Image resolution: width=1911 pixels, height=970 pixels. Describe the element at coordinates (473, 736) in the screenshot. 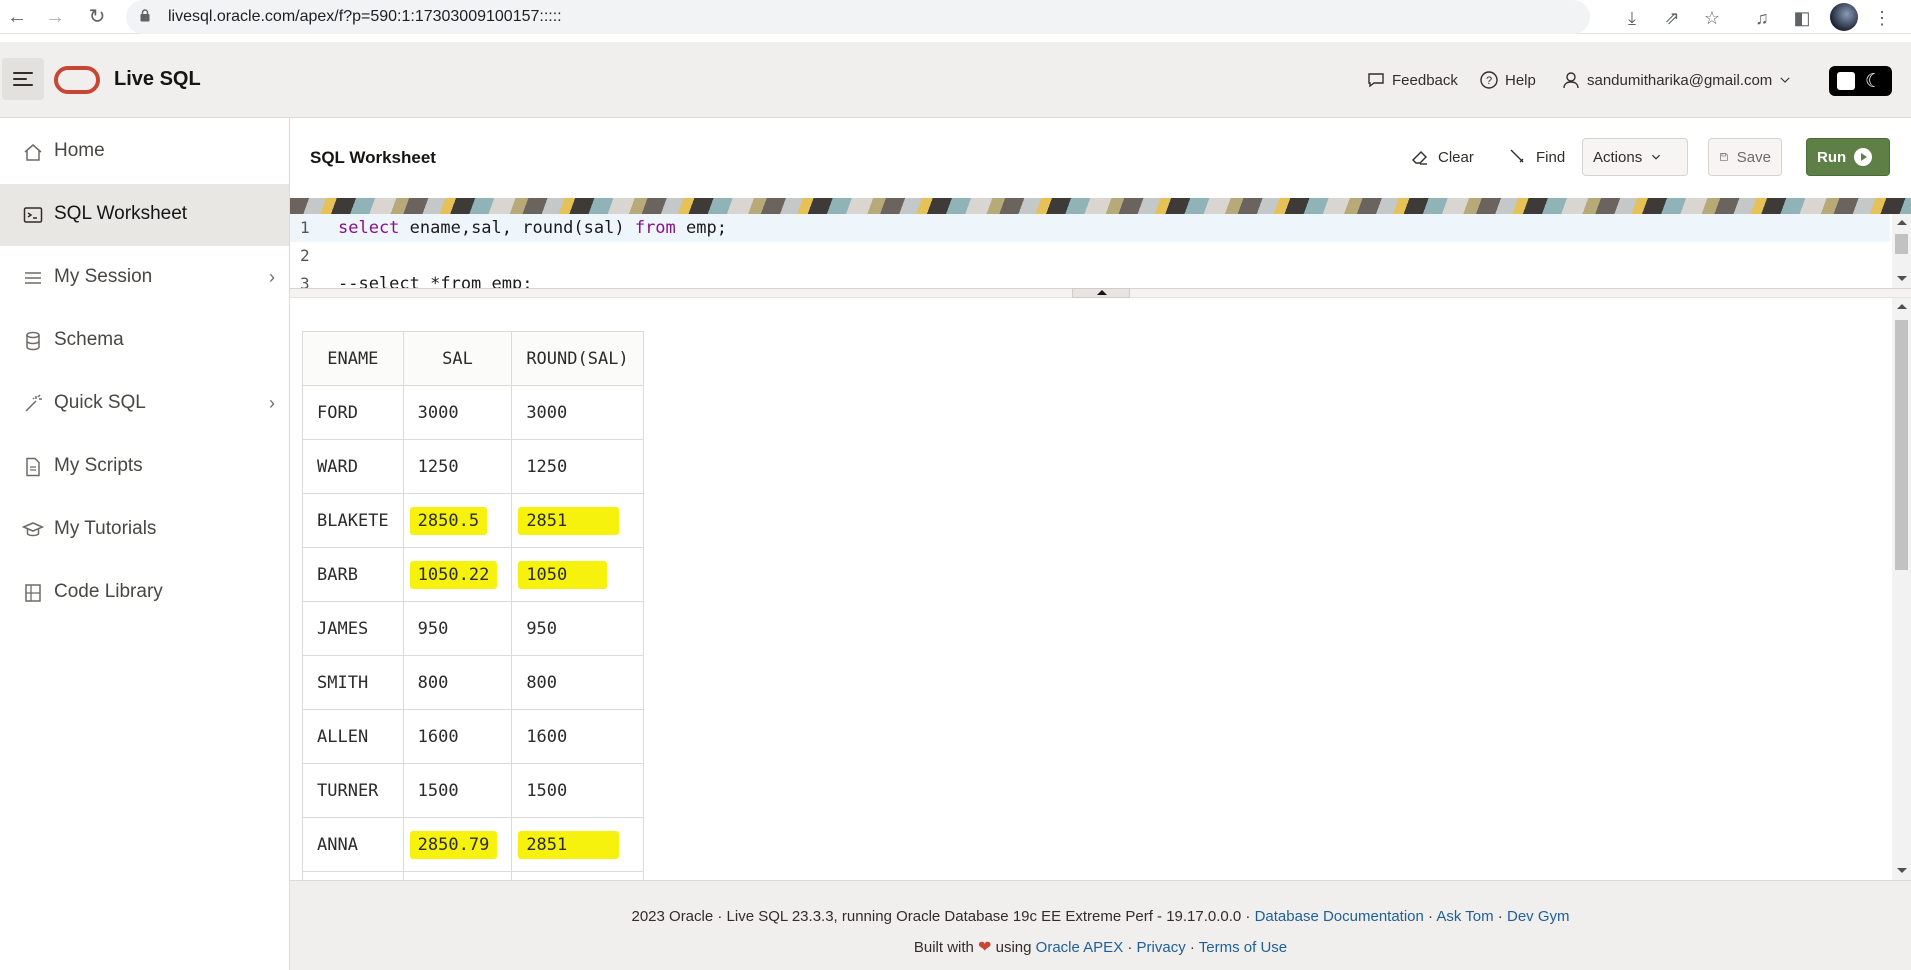

I see `table-row: ALLEN 1600 1600` at that location.